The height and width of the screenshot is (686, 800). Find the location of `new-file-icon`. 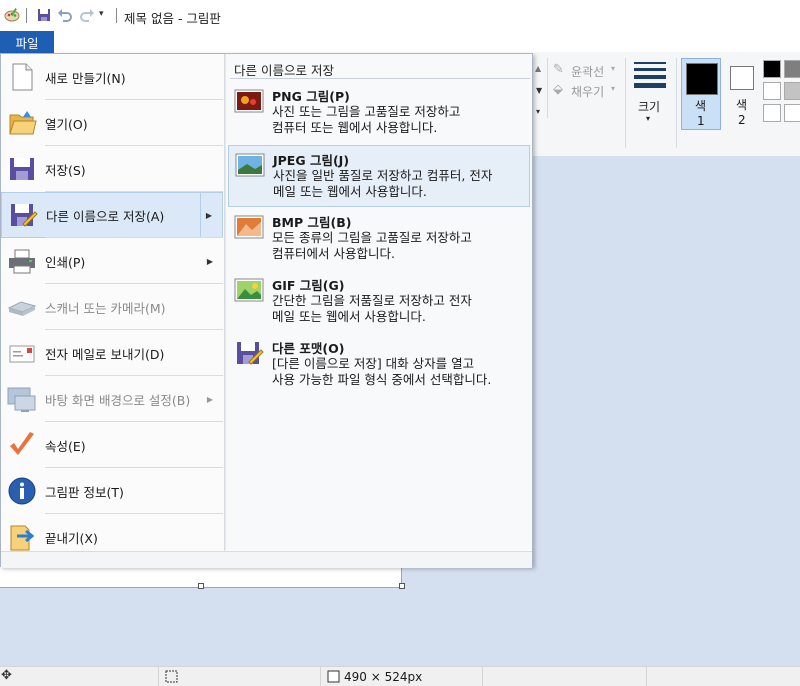

new-file-icon is located at coordinates (22, 77).